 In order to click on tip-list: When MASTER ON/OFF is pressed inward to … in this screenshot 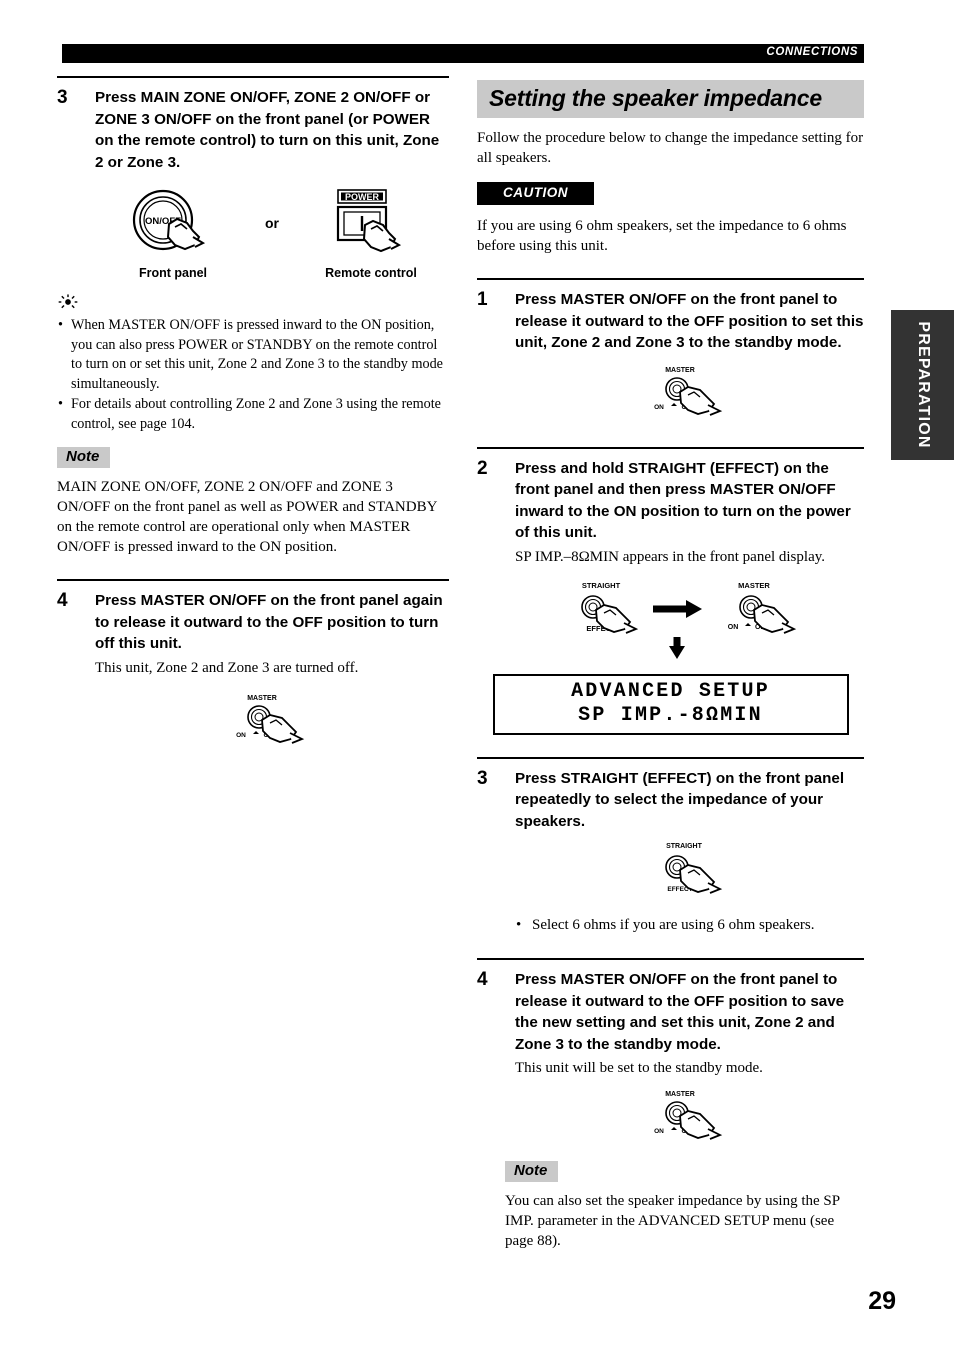, I will do `click(253, 375)`.